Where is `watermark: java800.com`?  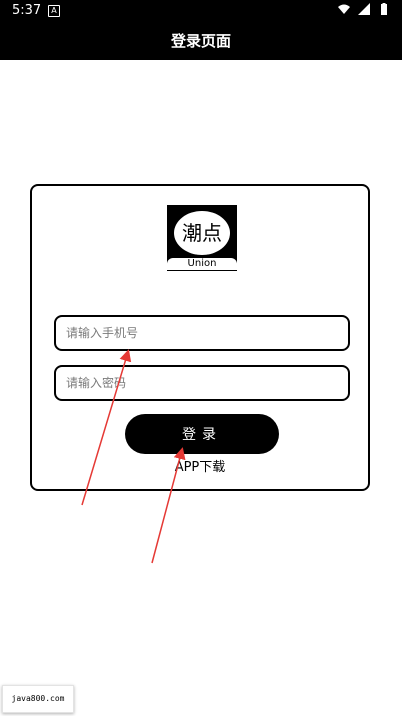
watermark: java800.com is located at coordinates (38, 699).